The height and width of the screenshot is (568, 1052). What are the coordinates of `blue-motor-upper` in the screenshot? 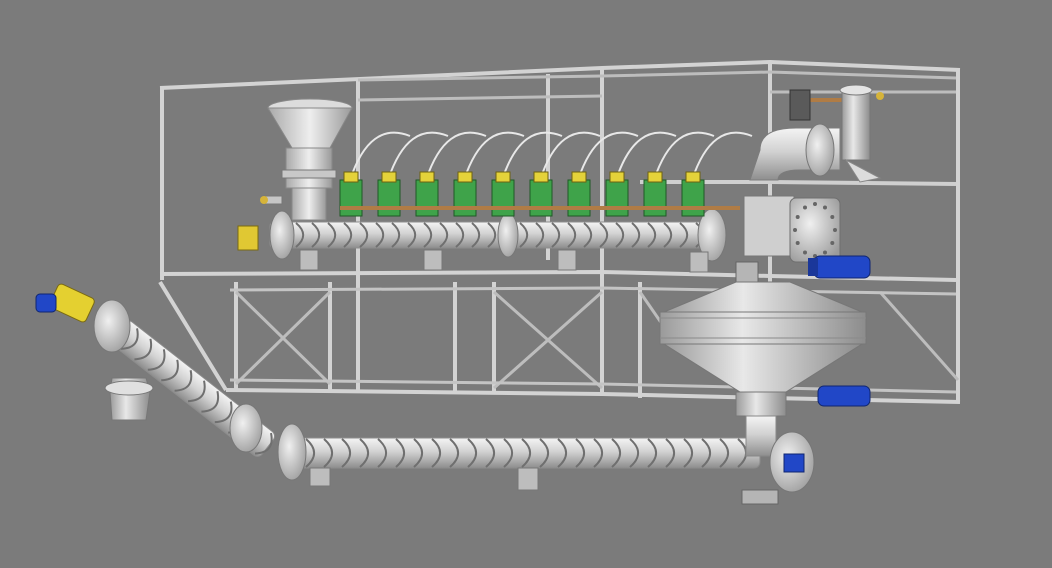 It's located at (839, 267).